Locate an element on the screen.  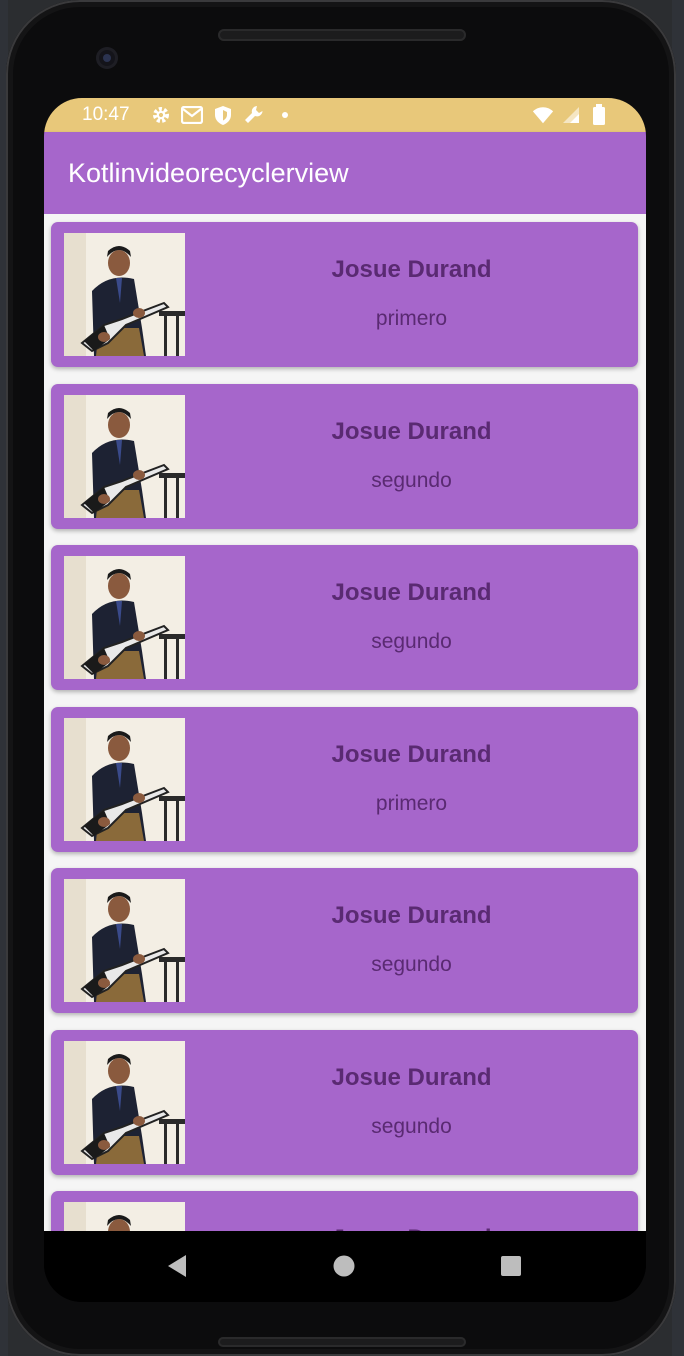
battery-icon is located at coordinates (599, 115).